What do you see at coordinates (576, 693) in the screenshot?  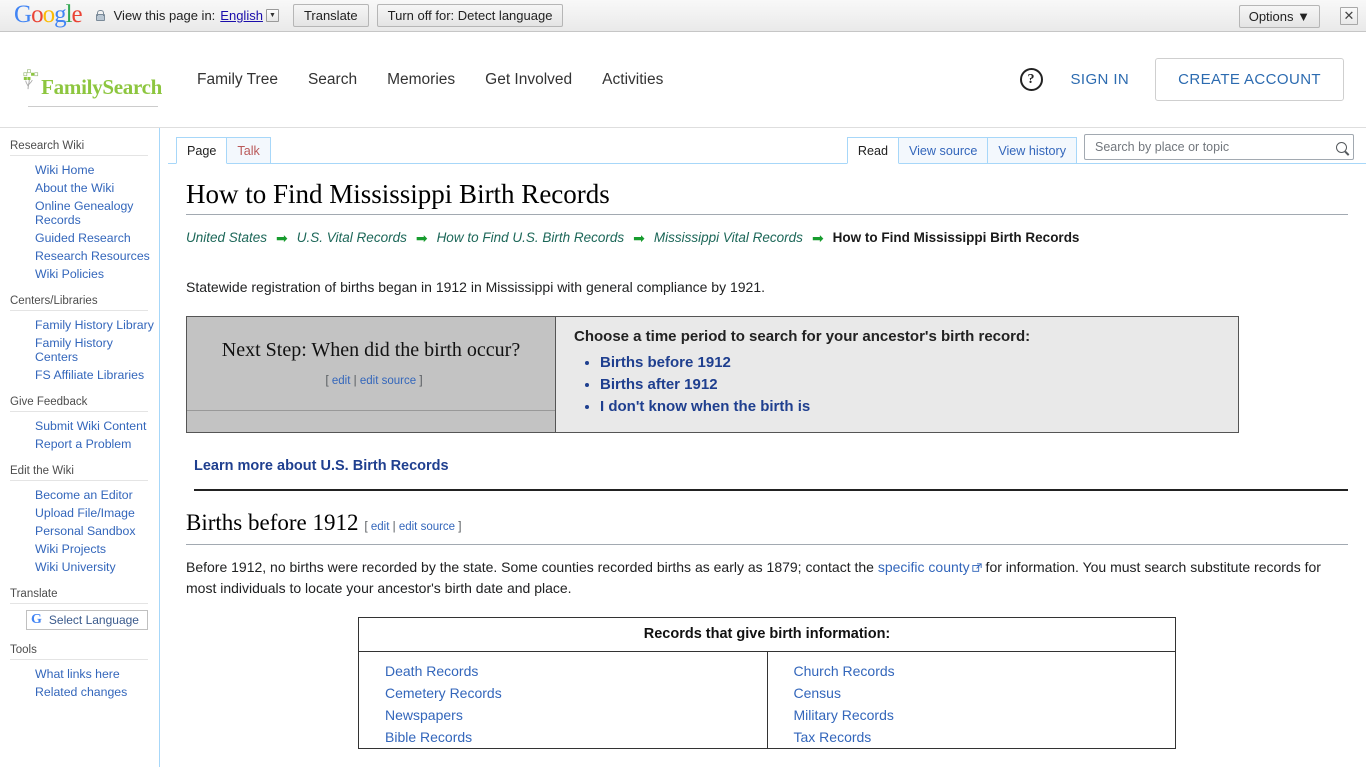 I see `record-link-cemetery-records: Cemetery Records` at bounding box center [576, 693].